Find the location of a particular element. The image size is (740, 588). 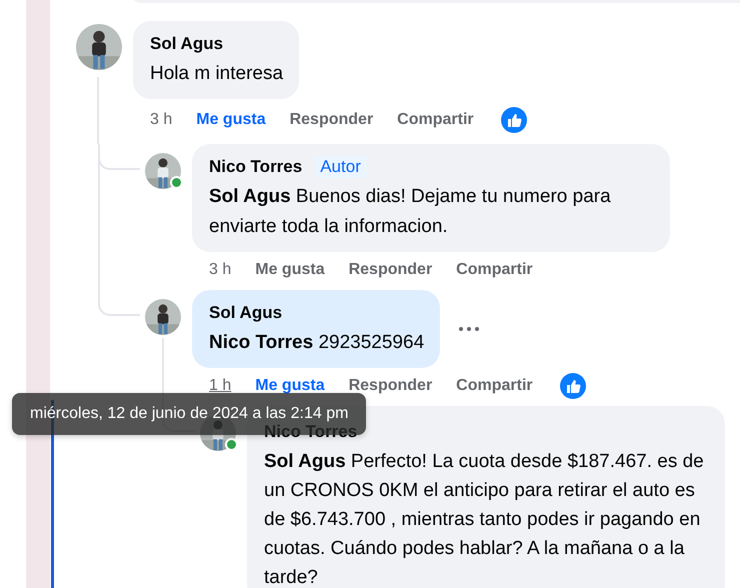

more-options-icon is located at coordinates (469, 329).